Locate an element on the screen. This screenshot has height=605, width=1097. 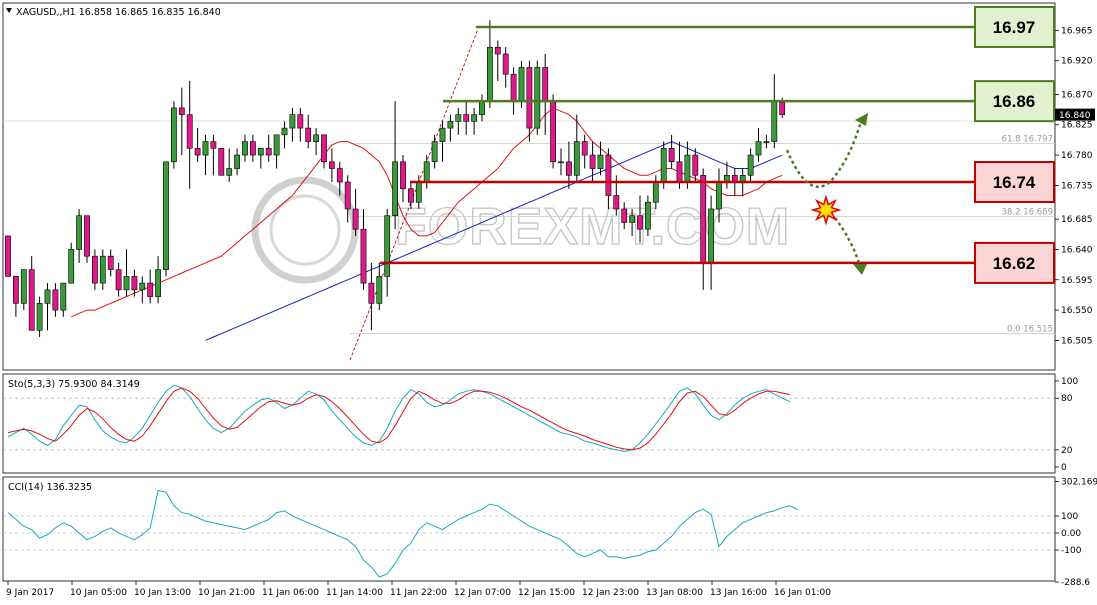
cci-tick-label: -100 is located at coordinates (1071, 551).